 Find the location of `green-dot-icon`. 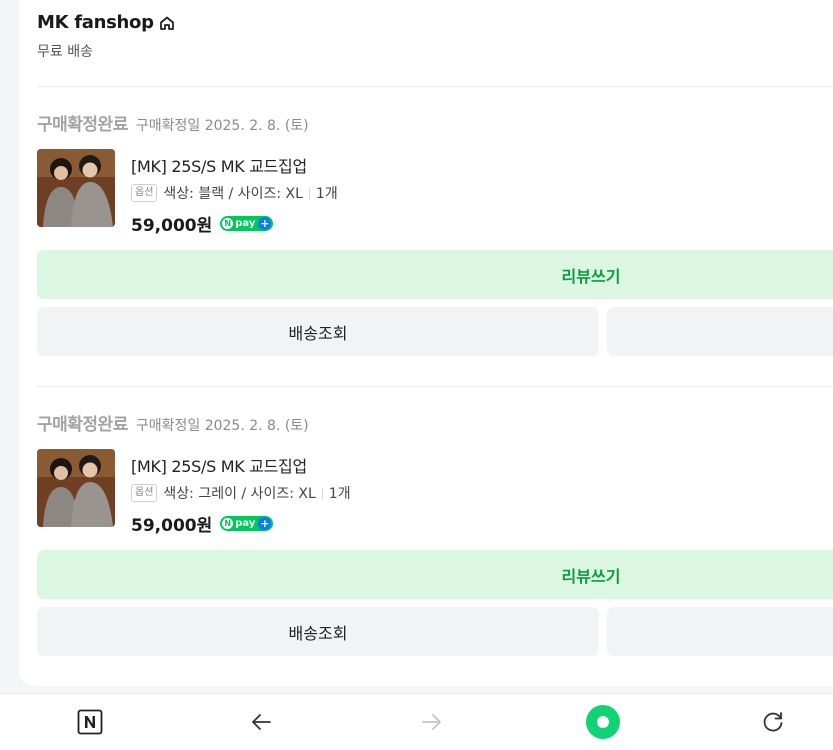

green-dot-icon is located at coordinates (603, 722).